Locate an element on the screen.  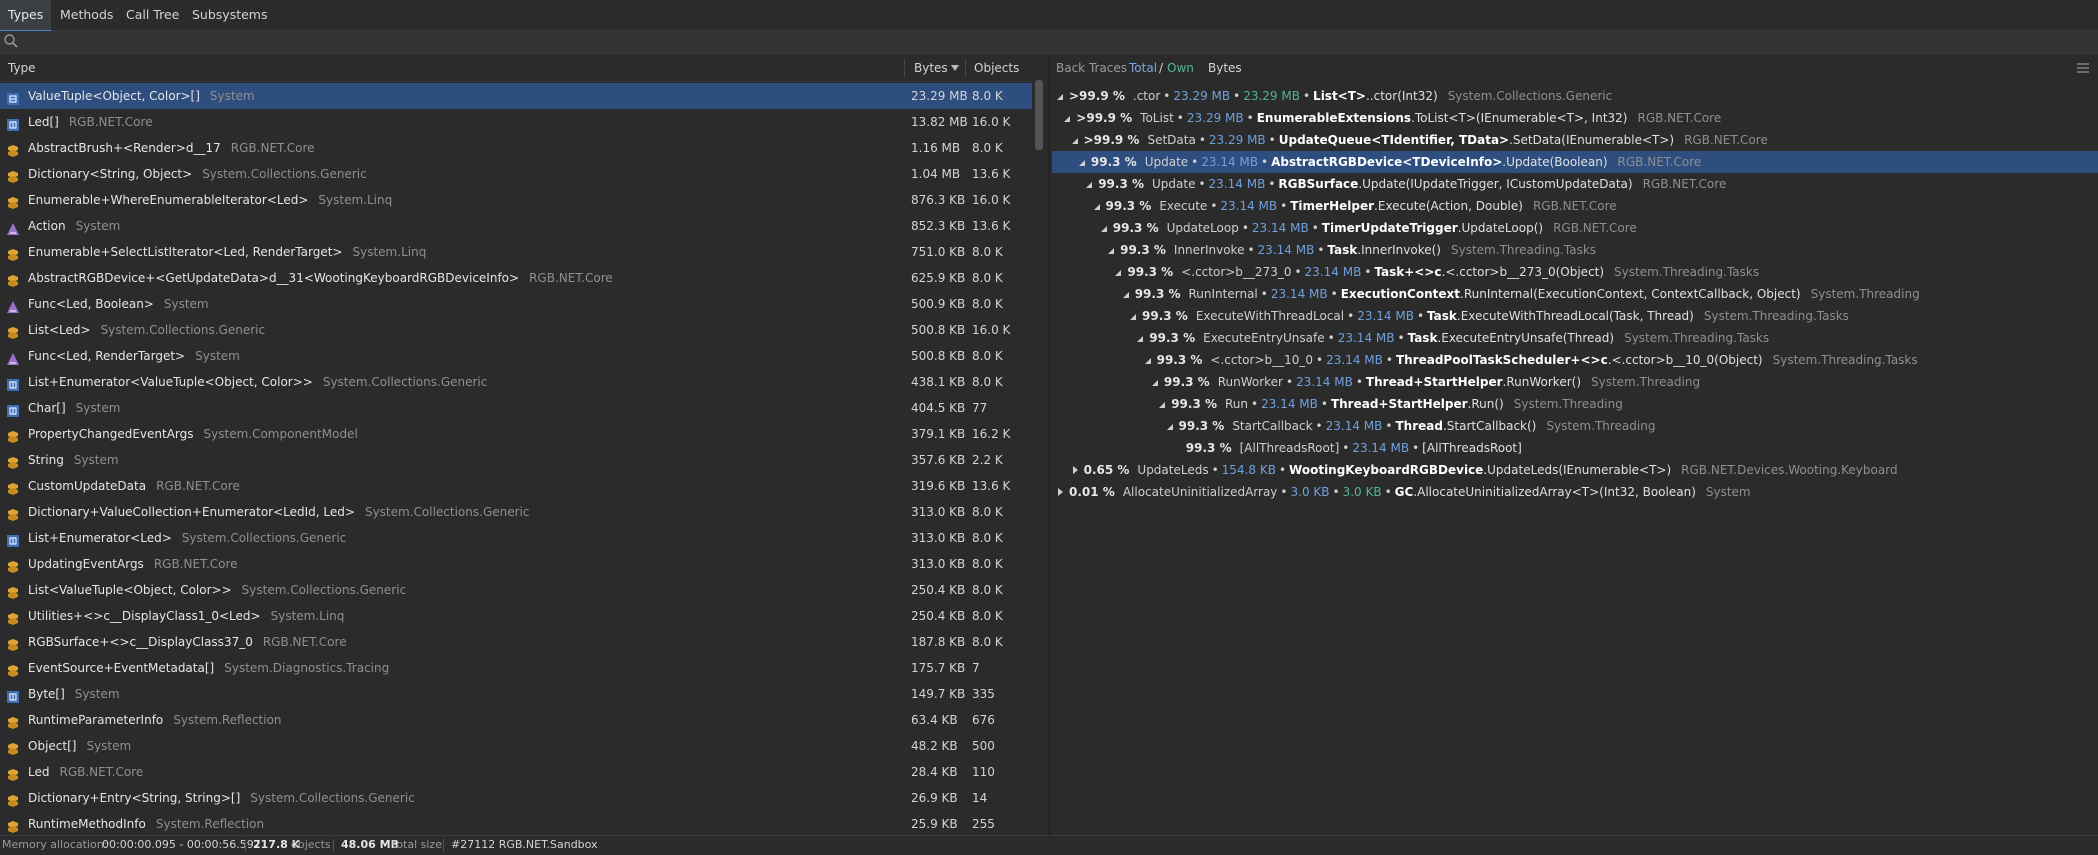
total-toggle: Total is located at coordinates (1143, 68).